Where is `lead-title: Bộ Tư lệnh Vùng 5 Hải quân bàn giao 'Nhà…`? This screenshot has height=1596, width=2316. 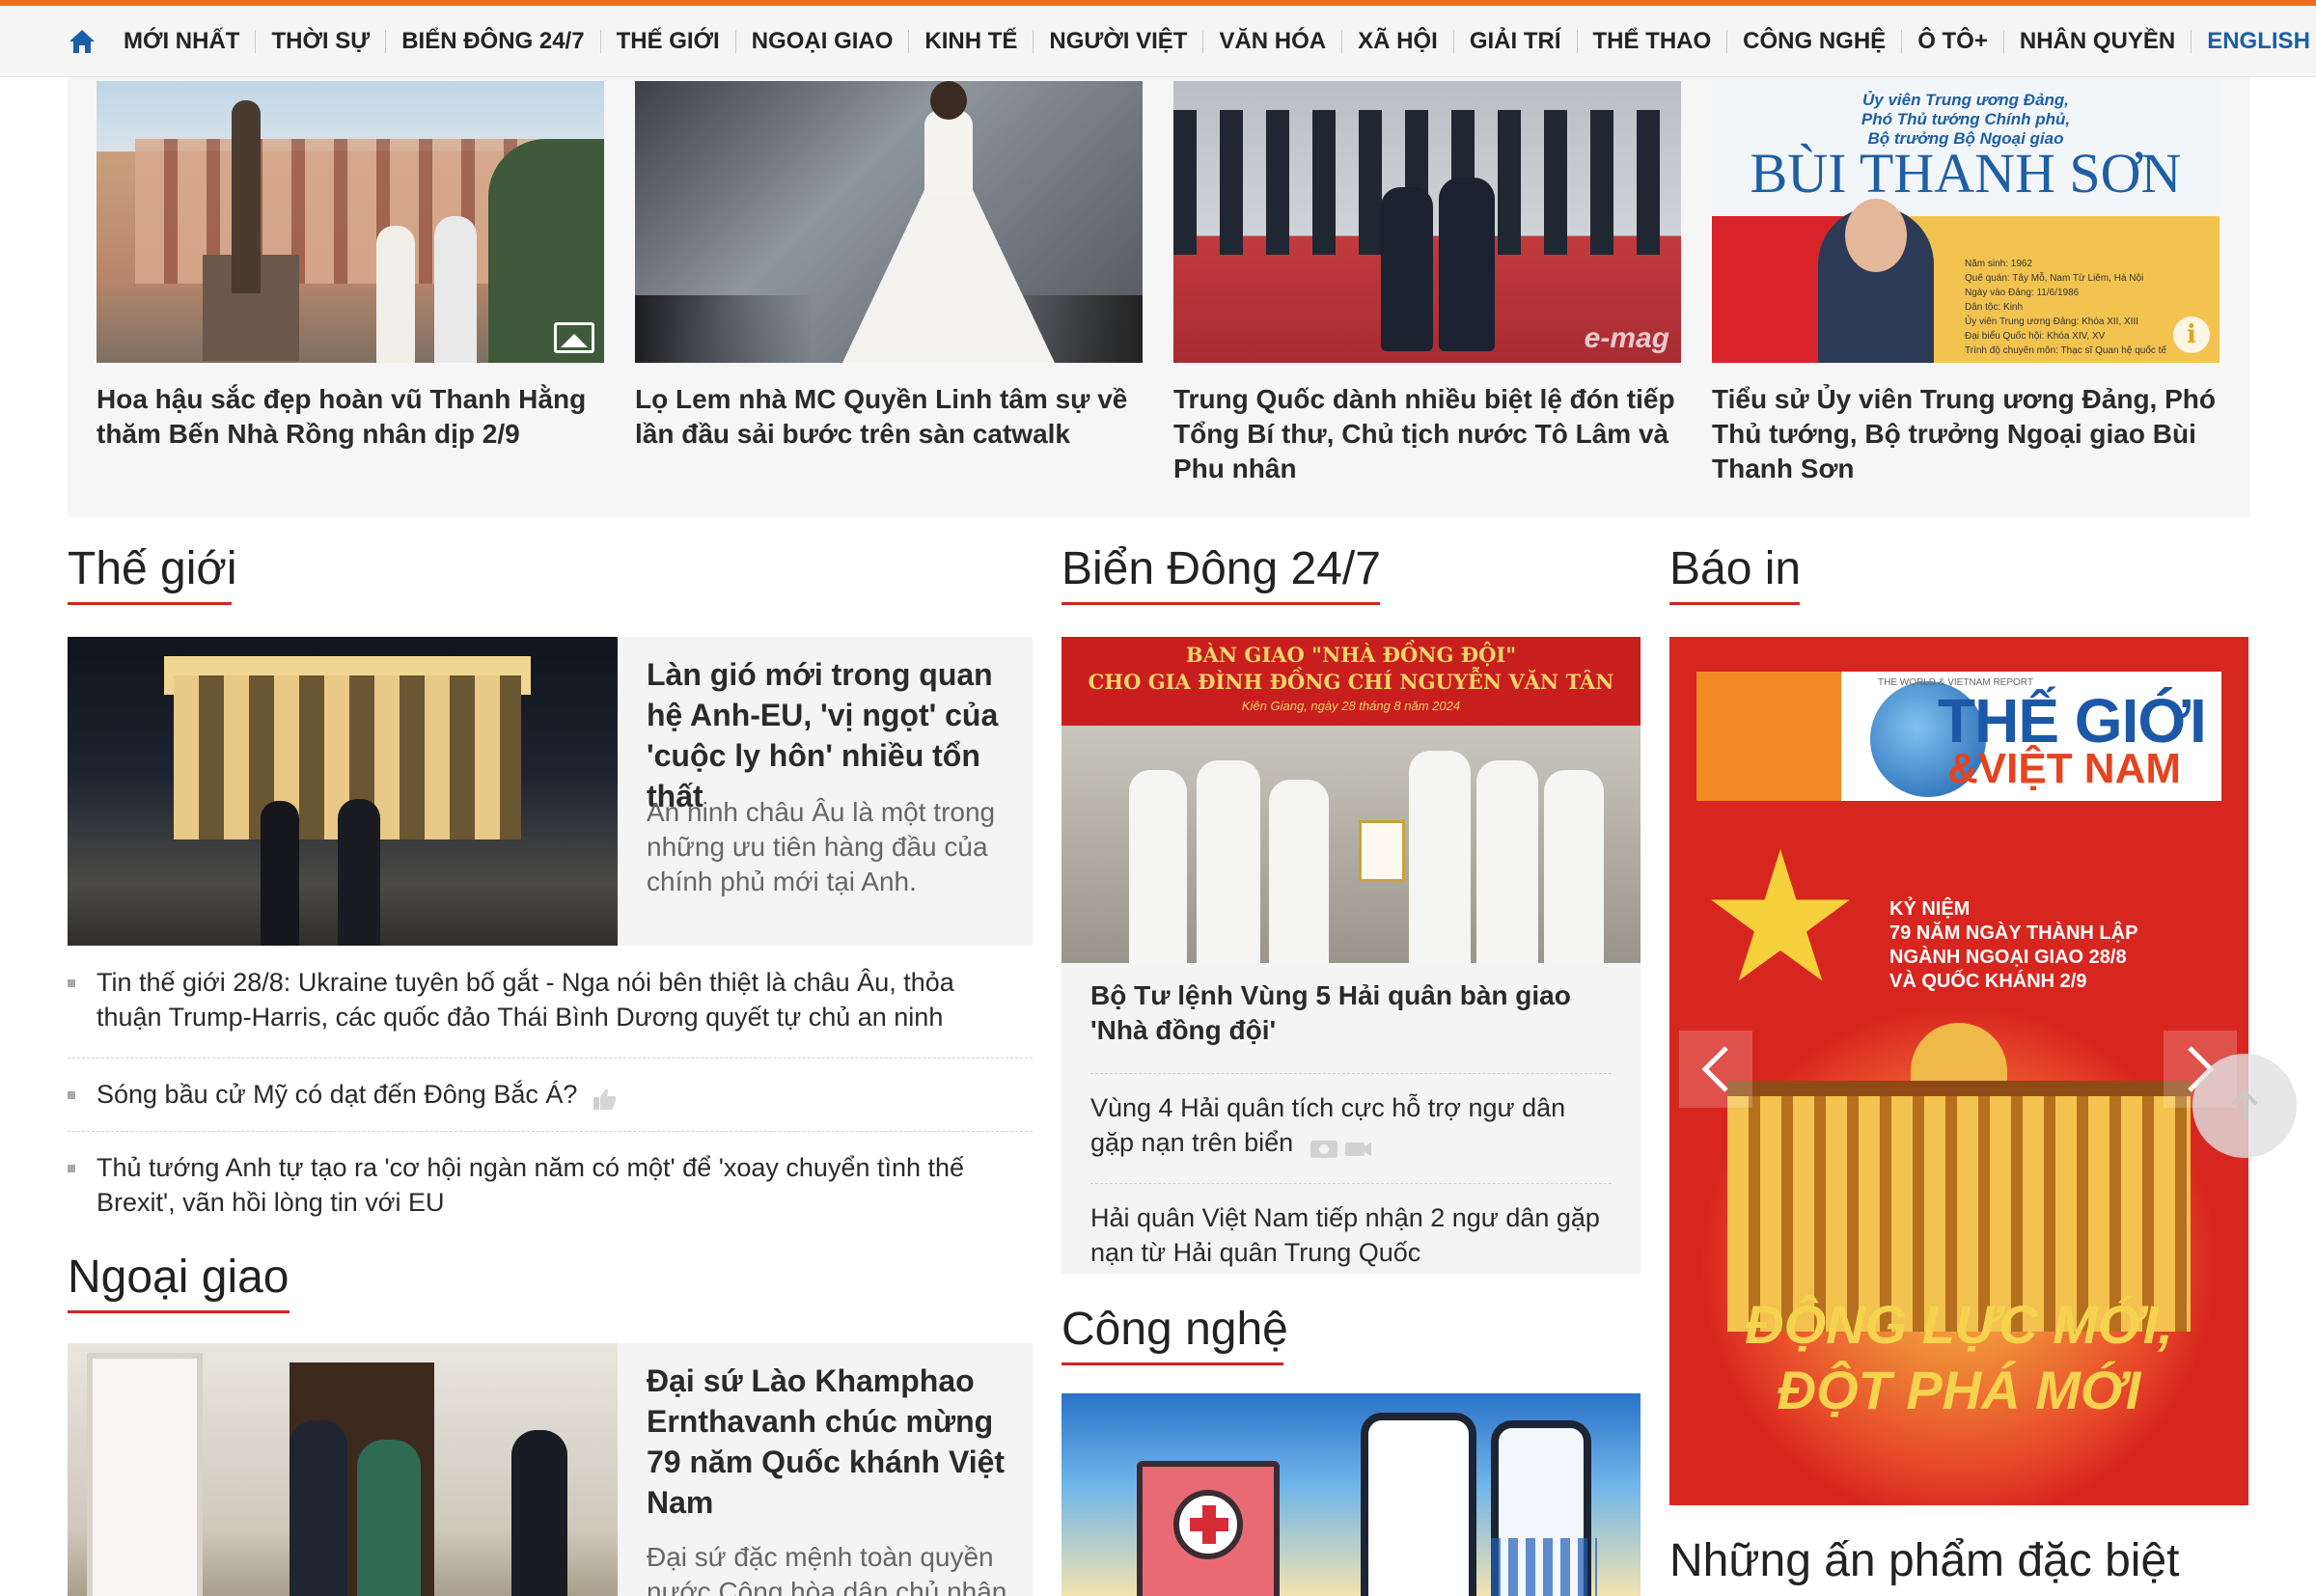
lead-title: Bộ Tư lệnh Vùng 5 Hải quân bàn giao 'Nhà… is located at coordinates (1351, 1013).